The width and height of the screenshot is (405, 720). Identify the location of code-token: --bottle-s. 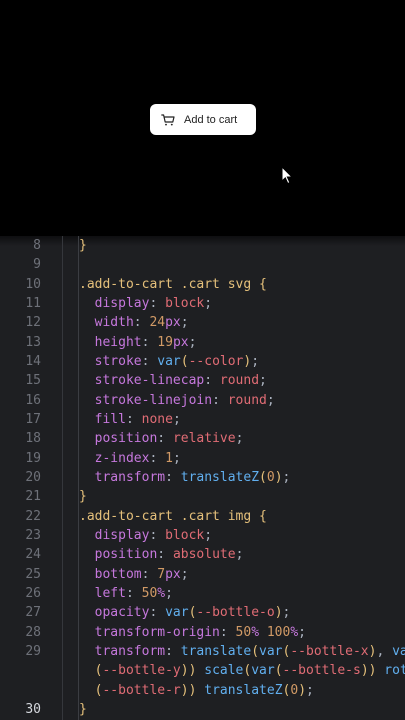
(321, 671).